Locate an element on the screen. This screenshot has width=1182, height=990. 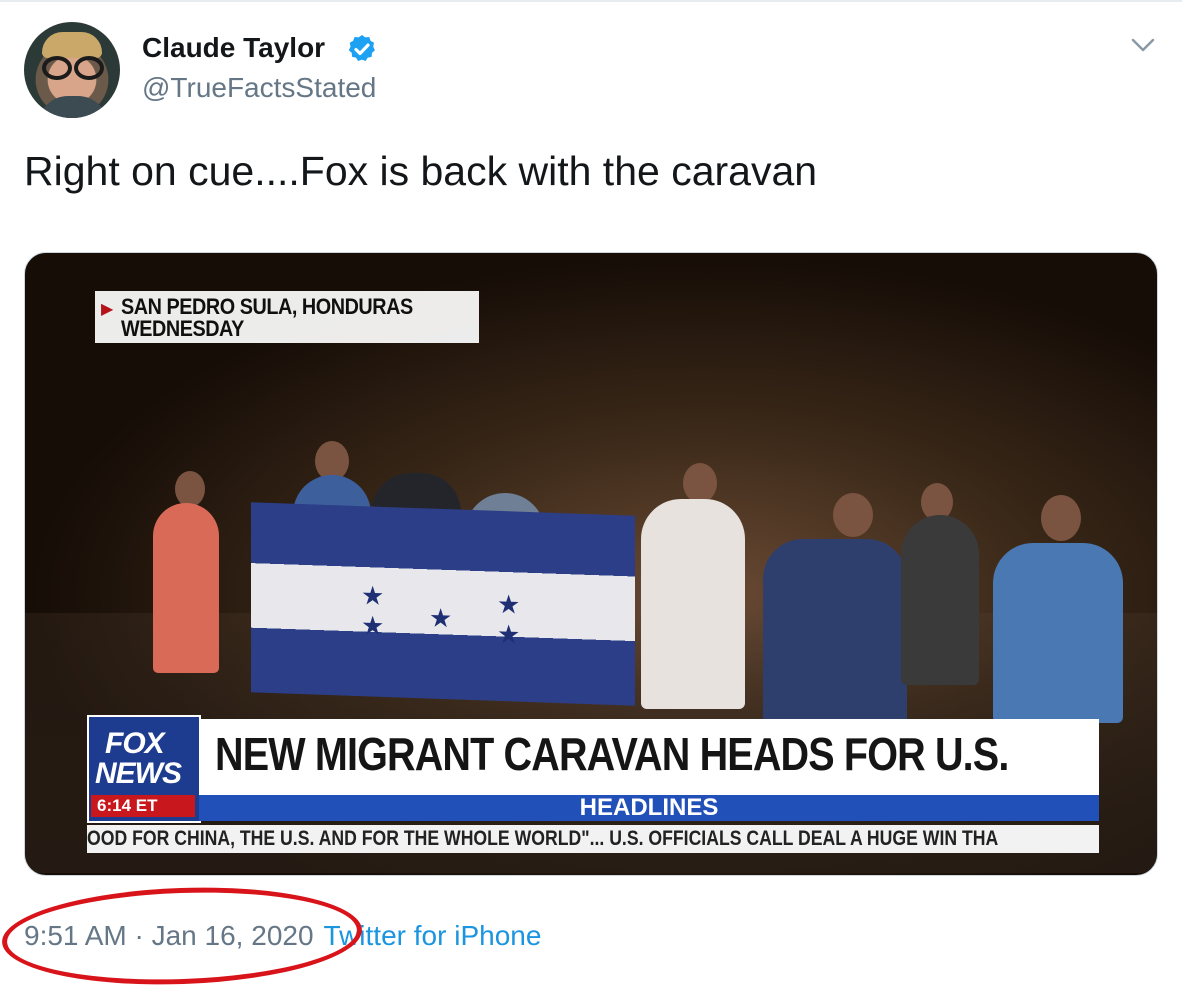
fox-news-logo: FOX NEWS 6:14 ET is located at coordinates (144, 769).